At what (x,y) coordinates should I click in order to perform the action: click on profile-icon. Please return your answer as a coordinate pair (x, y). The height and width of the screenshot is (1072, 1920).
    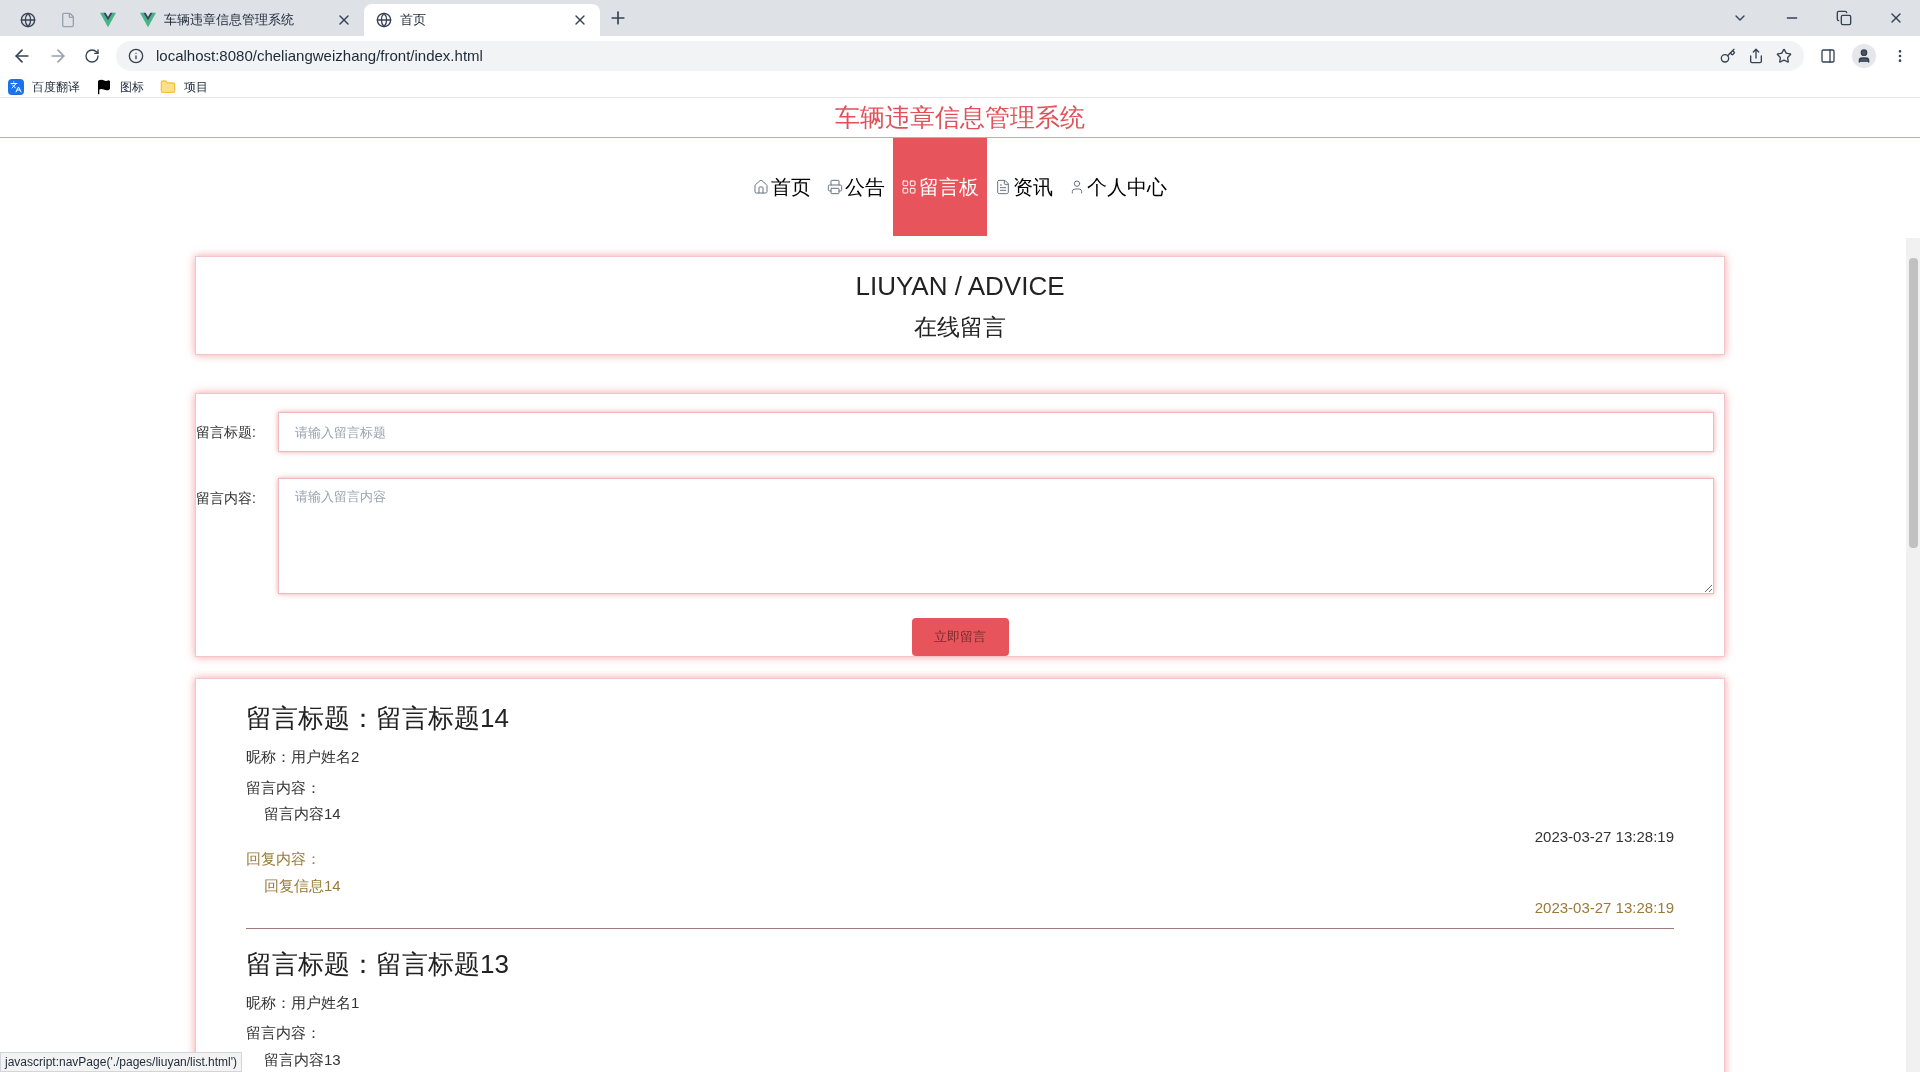
    Looking at the image, I should click on (1864, 56).